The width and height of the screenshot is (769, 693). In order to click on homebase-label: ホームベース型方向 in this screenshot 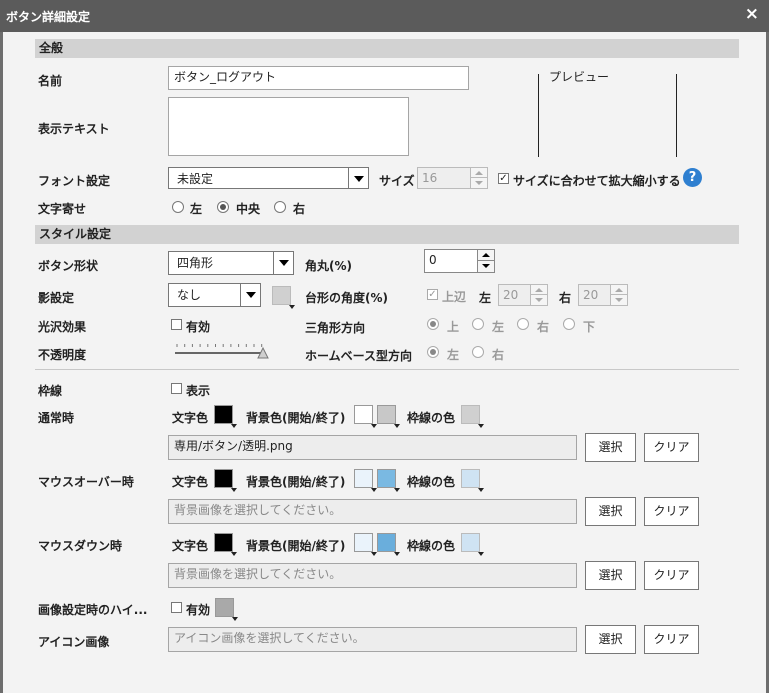, I will do `click(359, 356)`.